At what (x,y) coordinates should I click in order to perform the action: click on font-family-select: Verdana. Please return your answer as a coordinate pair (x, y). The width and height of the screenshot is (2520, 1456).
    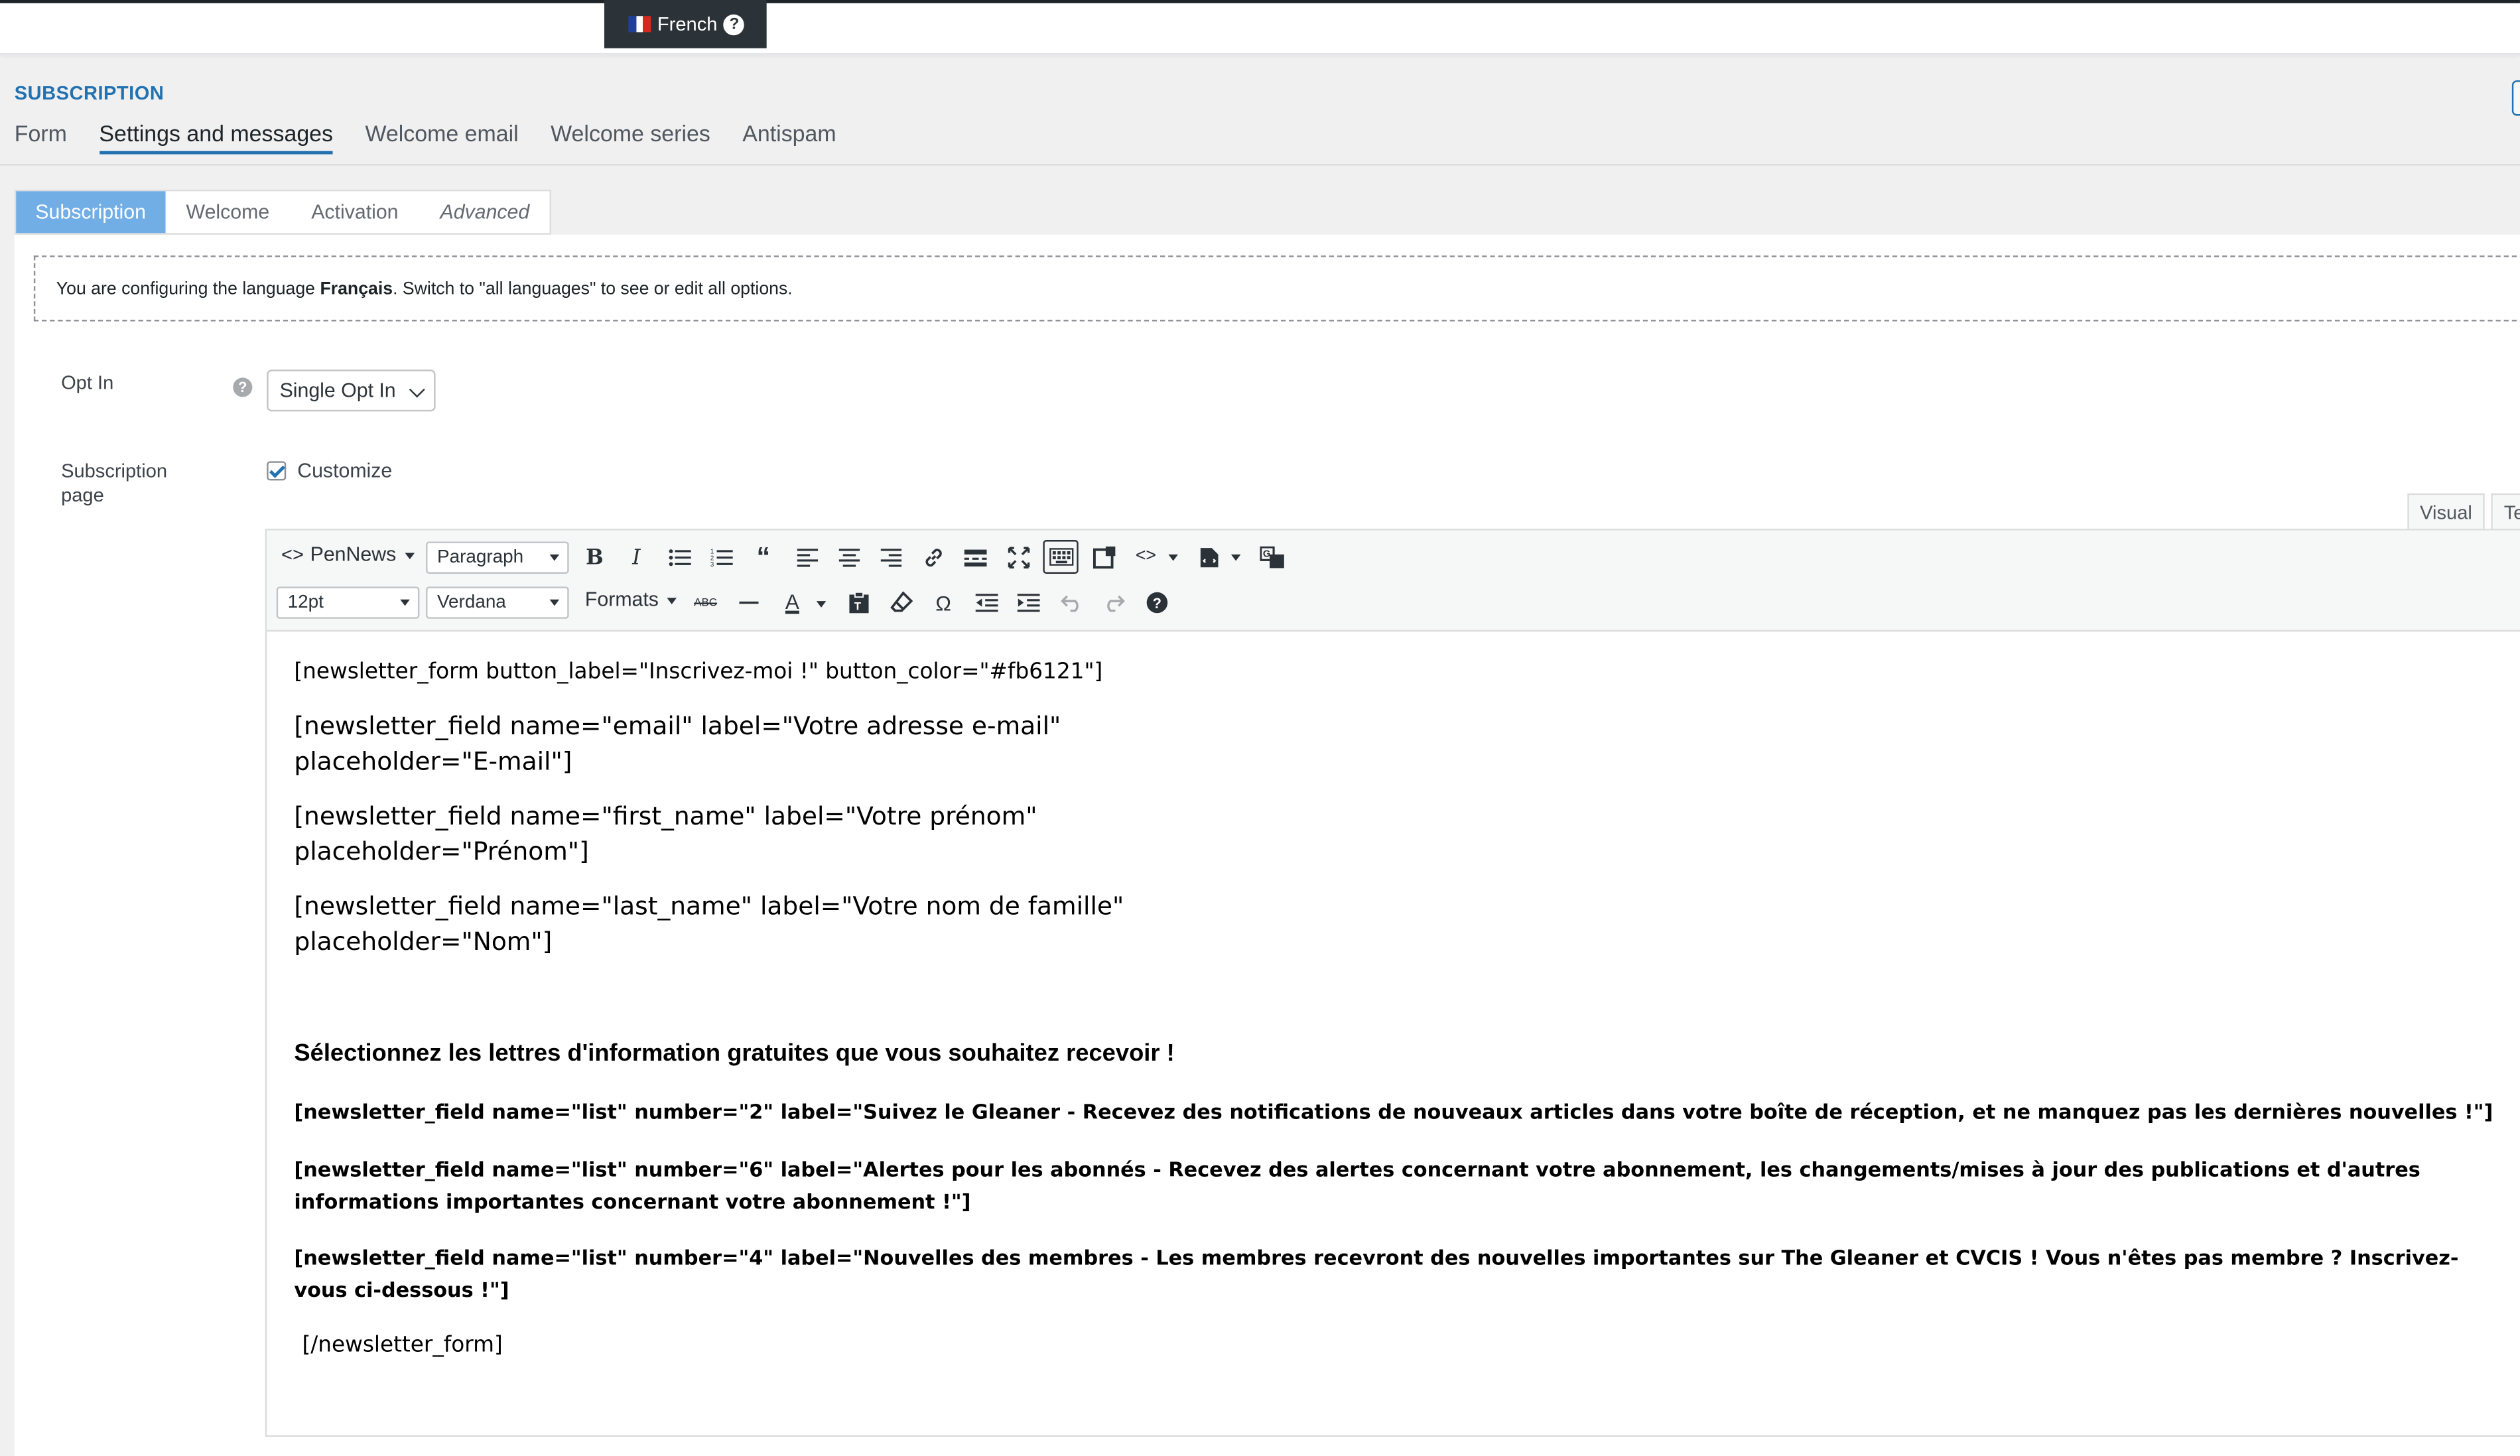
    Looking at the image, I should click on (497, 602).